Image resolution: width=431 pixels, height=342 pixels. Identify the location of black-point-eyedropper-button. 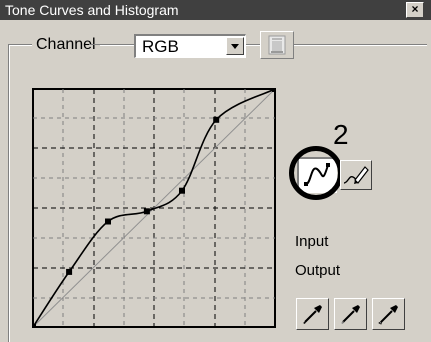
(312, 314).